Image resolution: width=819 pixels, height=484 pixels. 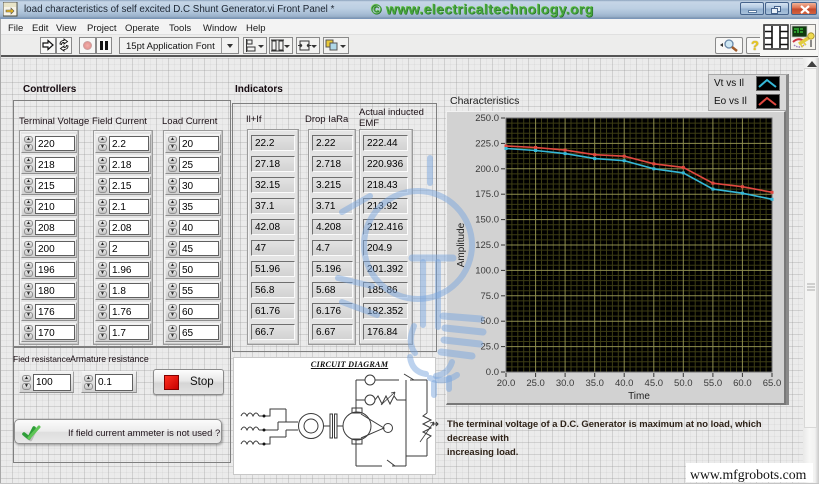 What do you see at coordinates (713, 383) in the screenshot?
I see `svg-text: 55.0` at bounding box center [713, 383].